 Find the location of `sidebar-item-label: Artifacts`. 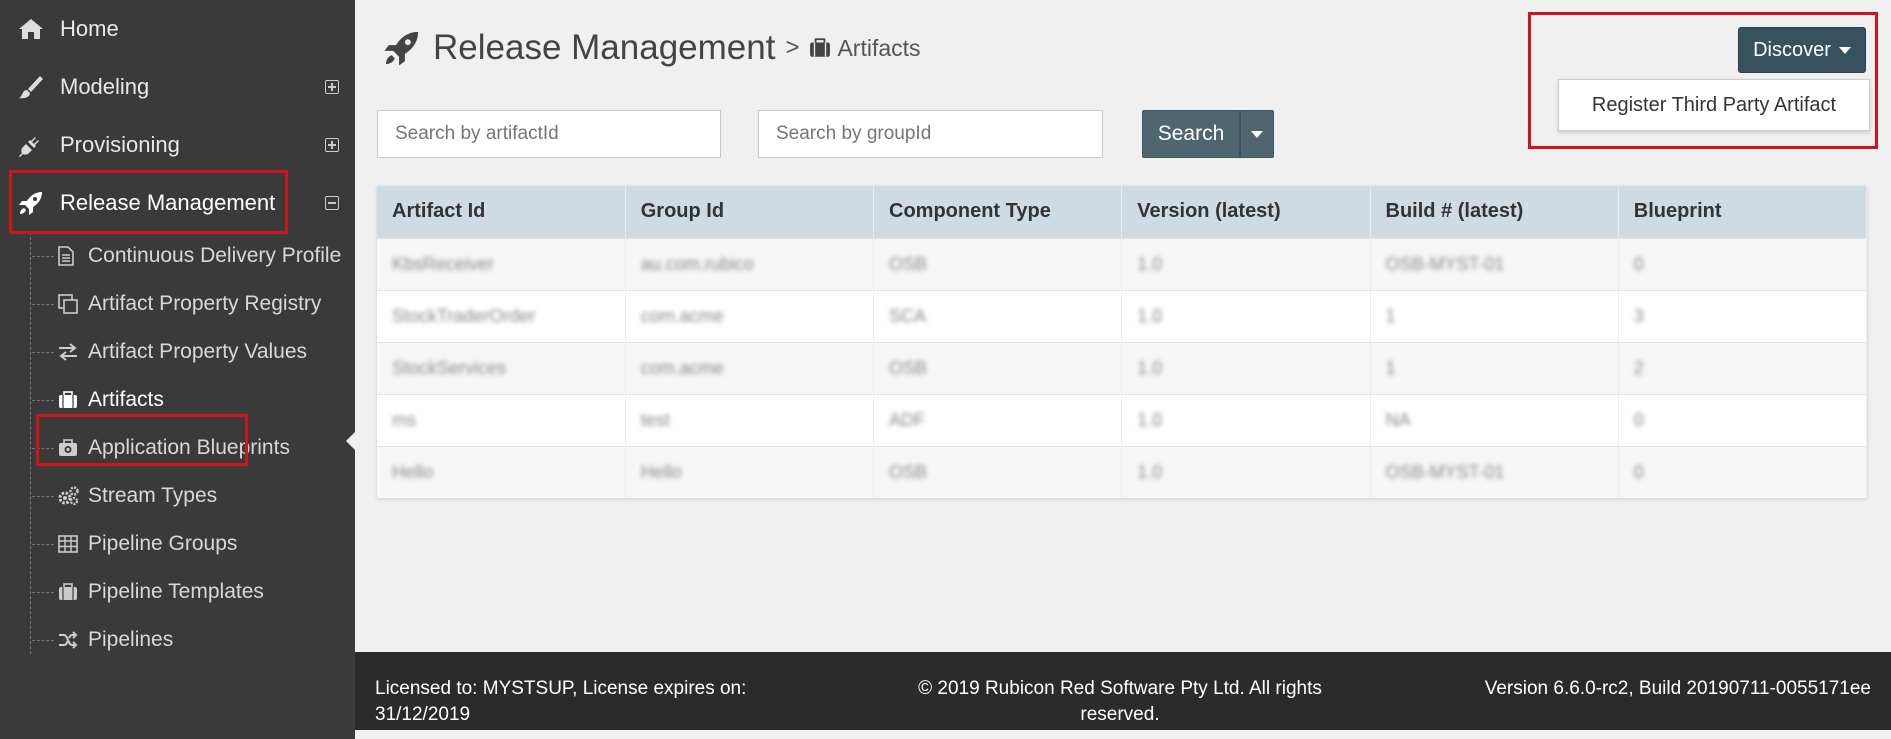

sidebar-item-label: Artifacts is located at coordinates (126, 400).